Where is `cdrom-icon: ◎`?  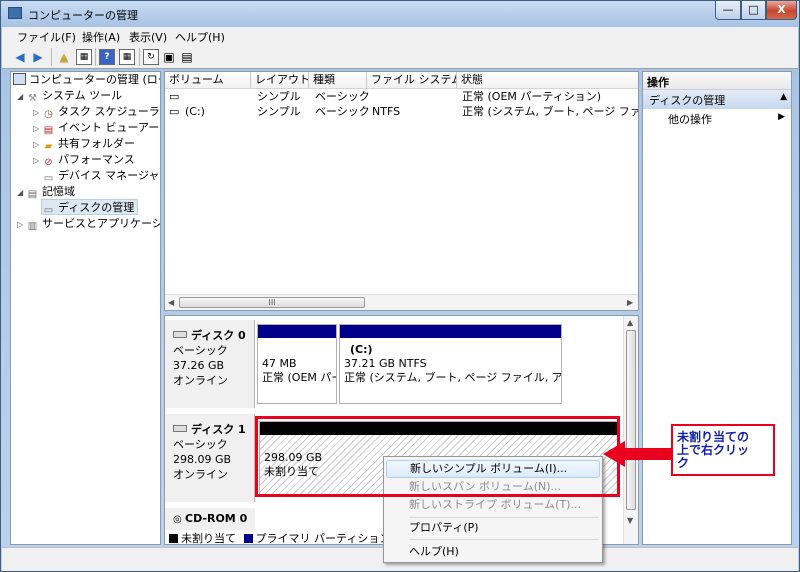
cdrom-icon: ◎ is located at coordinates (177, 519).